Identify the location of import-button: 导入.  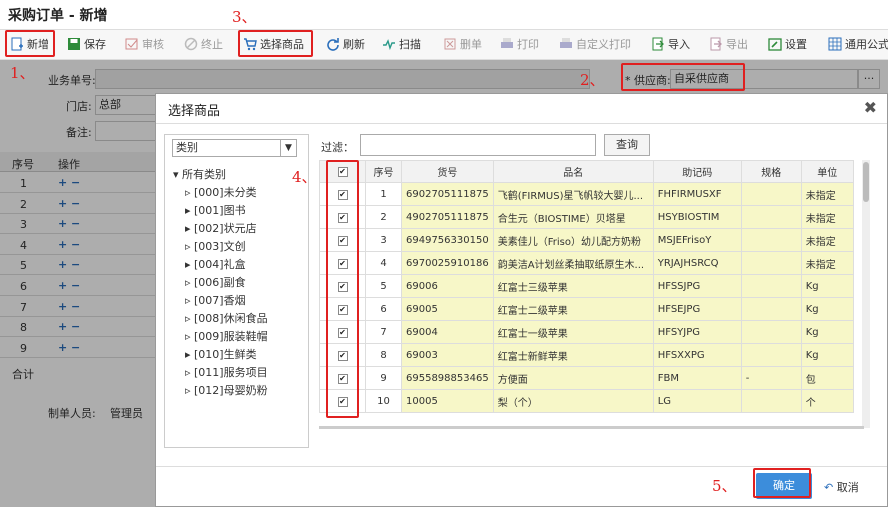
(670, 45).